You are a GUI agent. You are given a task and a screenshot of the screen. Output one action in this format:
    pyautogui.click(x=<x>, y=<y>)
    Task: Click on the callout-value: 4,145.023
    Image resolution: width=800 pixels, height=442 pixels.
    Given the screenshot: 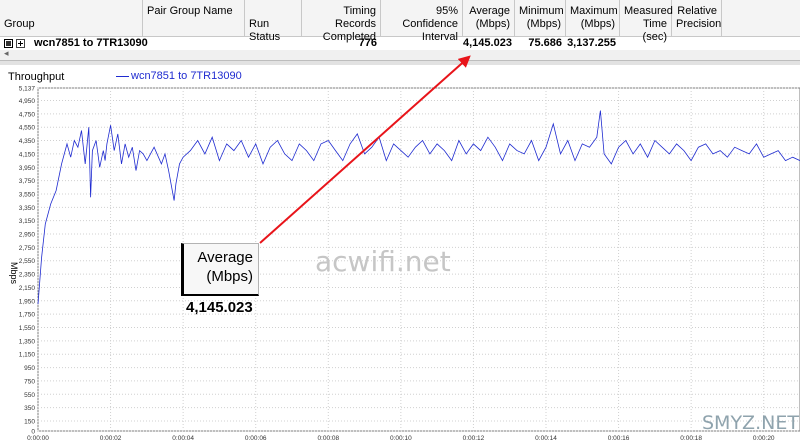 What is the action you would take?
    pyautogui.click(x=219, y=307)
    